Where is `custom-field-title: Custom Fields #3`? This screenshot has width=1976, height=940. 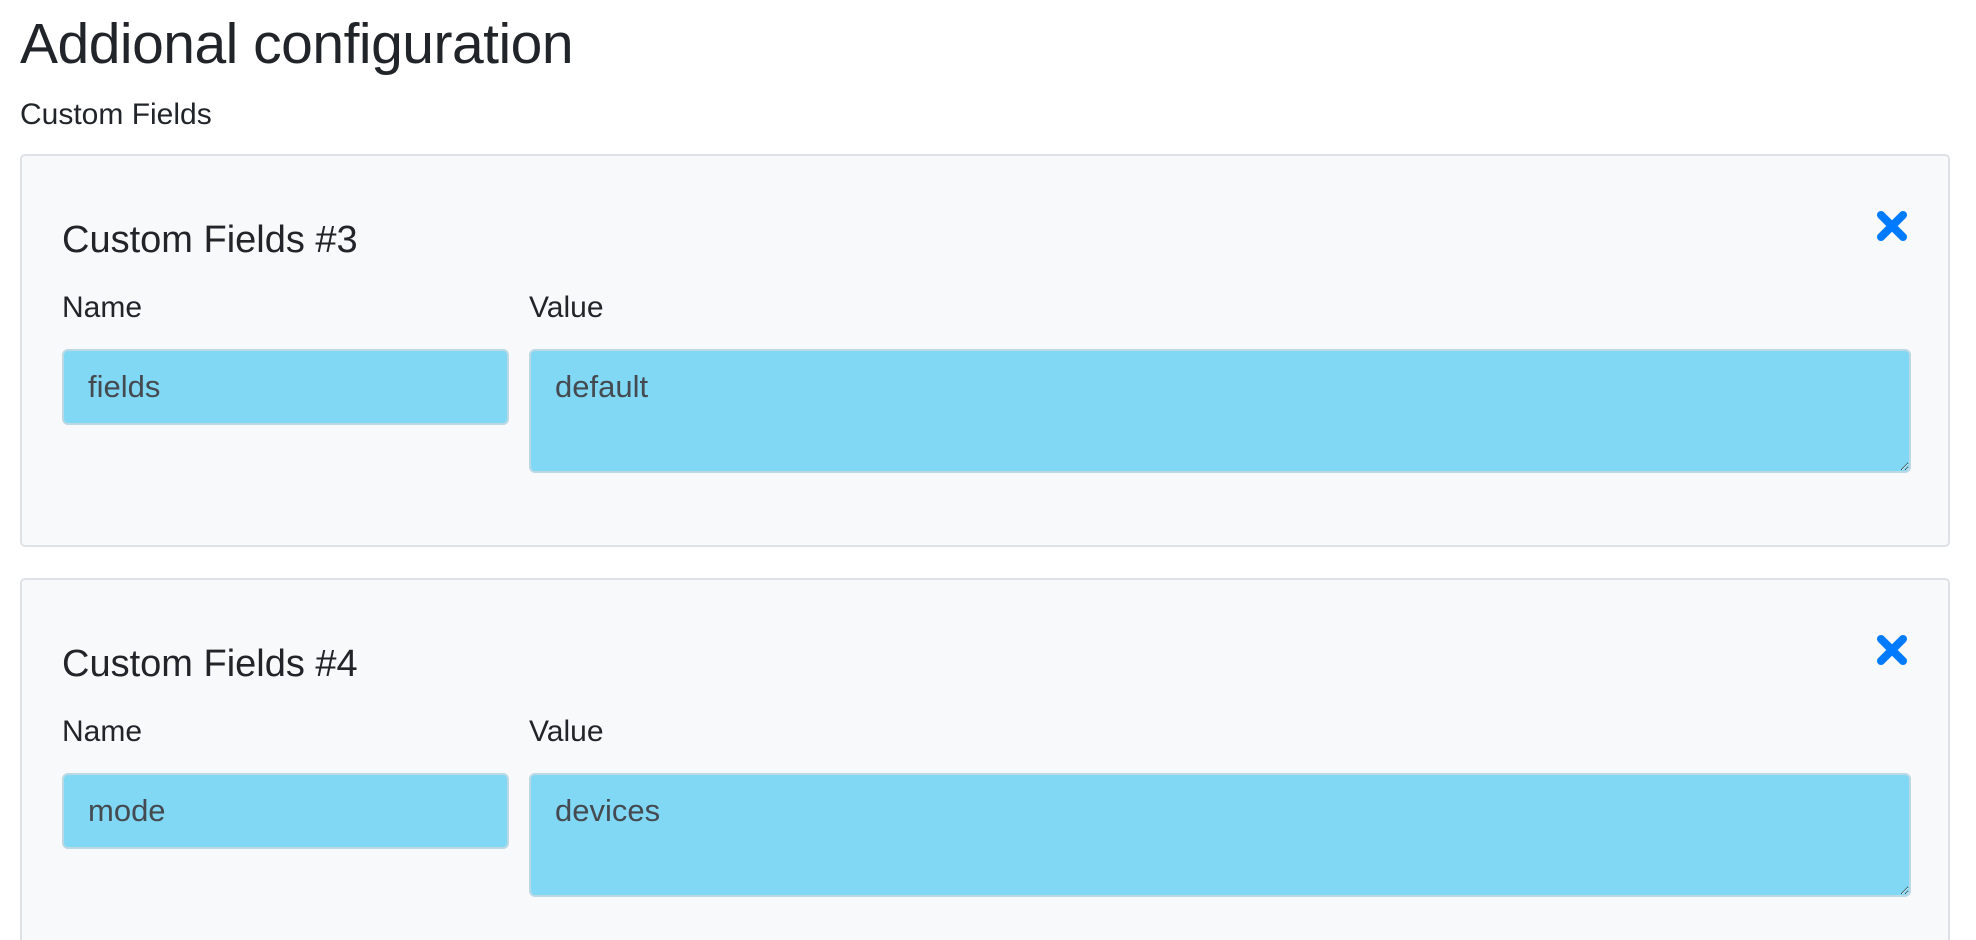
custom-field-title: Custom Fields #3 is located at coordinates (210, 240).